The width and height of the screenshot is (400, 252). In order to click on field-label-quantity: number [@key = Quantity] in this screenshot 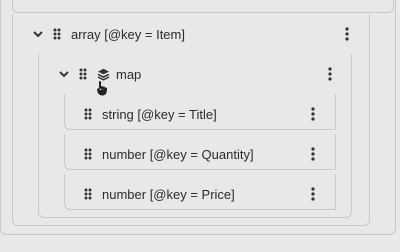, I will do `click(178, 154)`.